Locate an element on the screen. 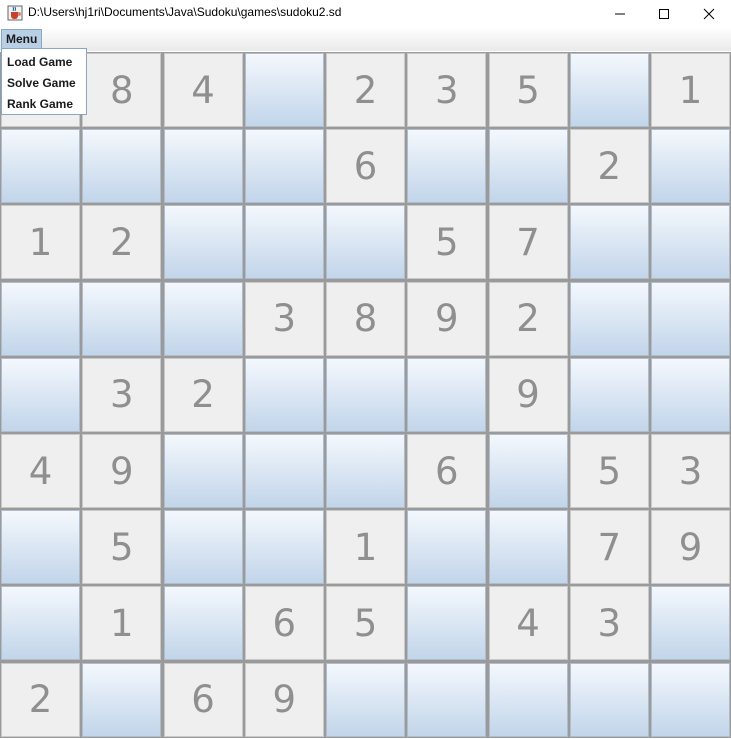  menu-button: Menu is located at coordinates (22, 39).